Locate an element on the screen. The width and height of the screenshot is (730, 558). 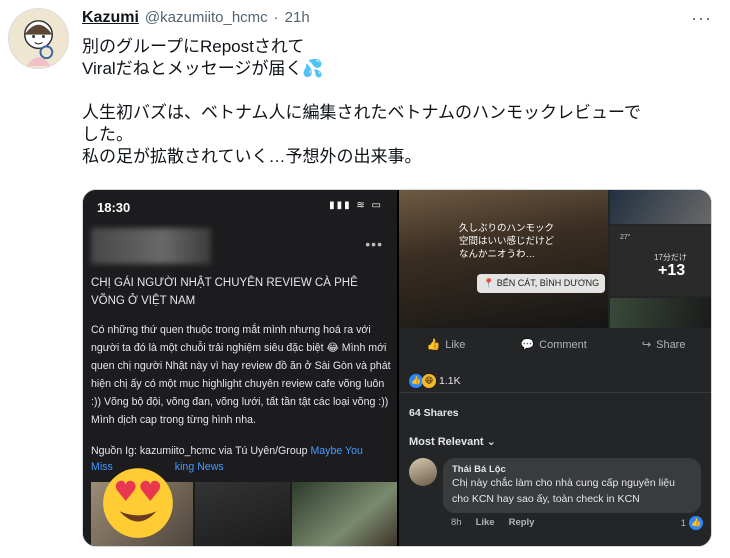
more-options-icon: ··· is located at coordinates (701, 18).